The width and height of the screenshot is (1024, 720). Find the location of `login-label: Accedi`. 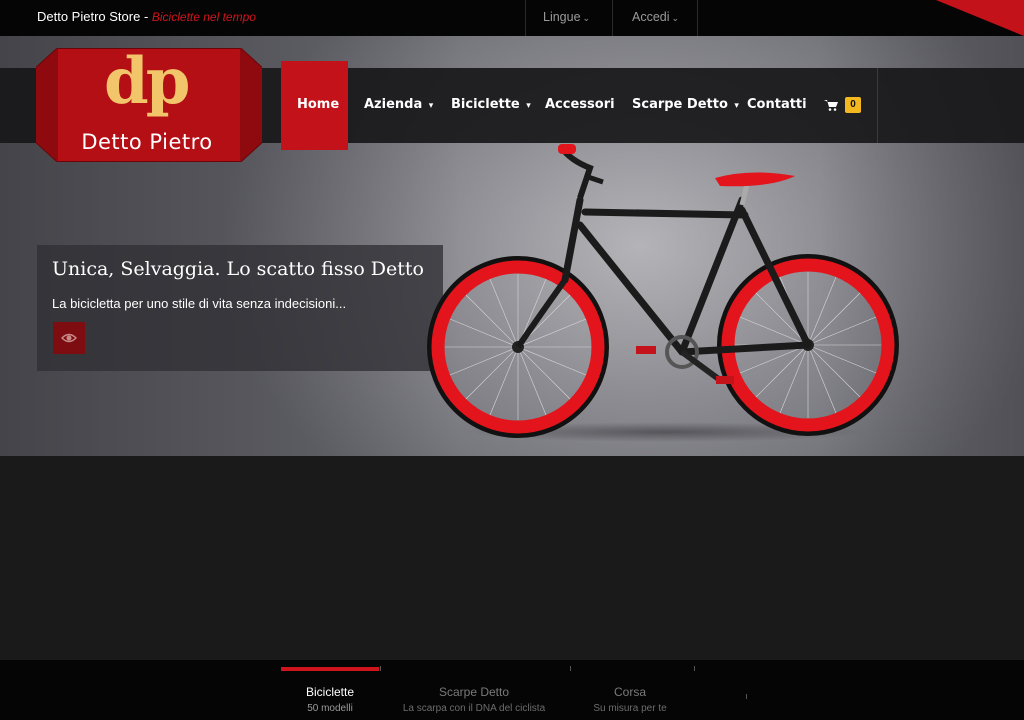

login-label: Accedi is located at coordinates (651, 17).